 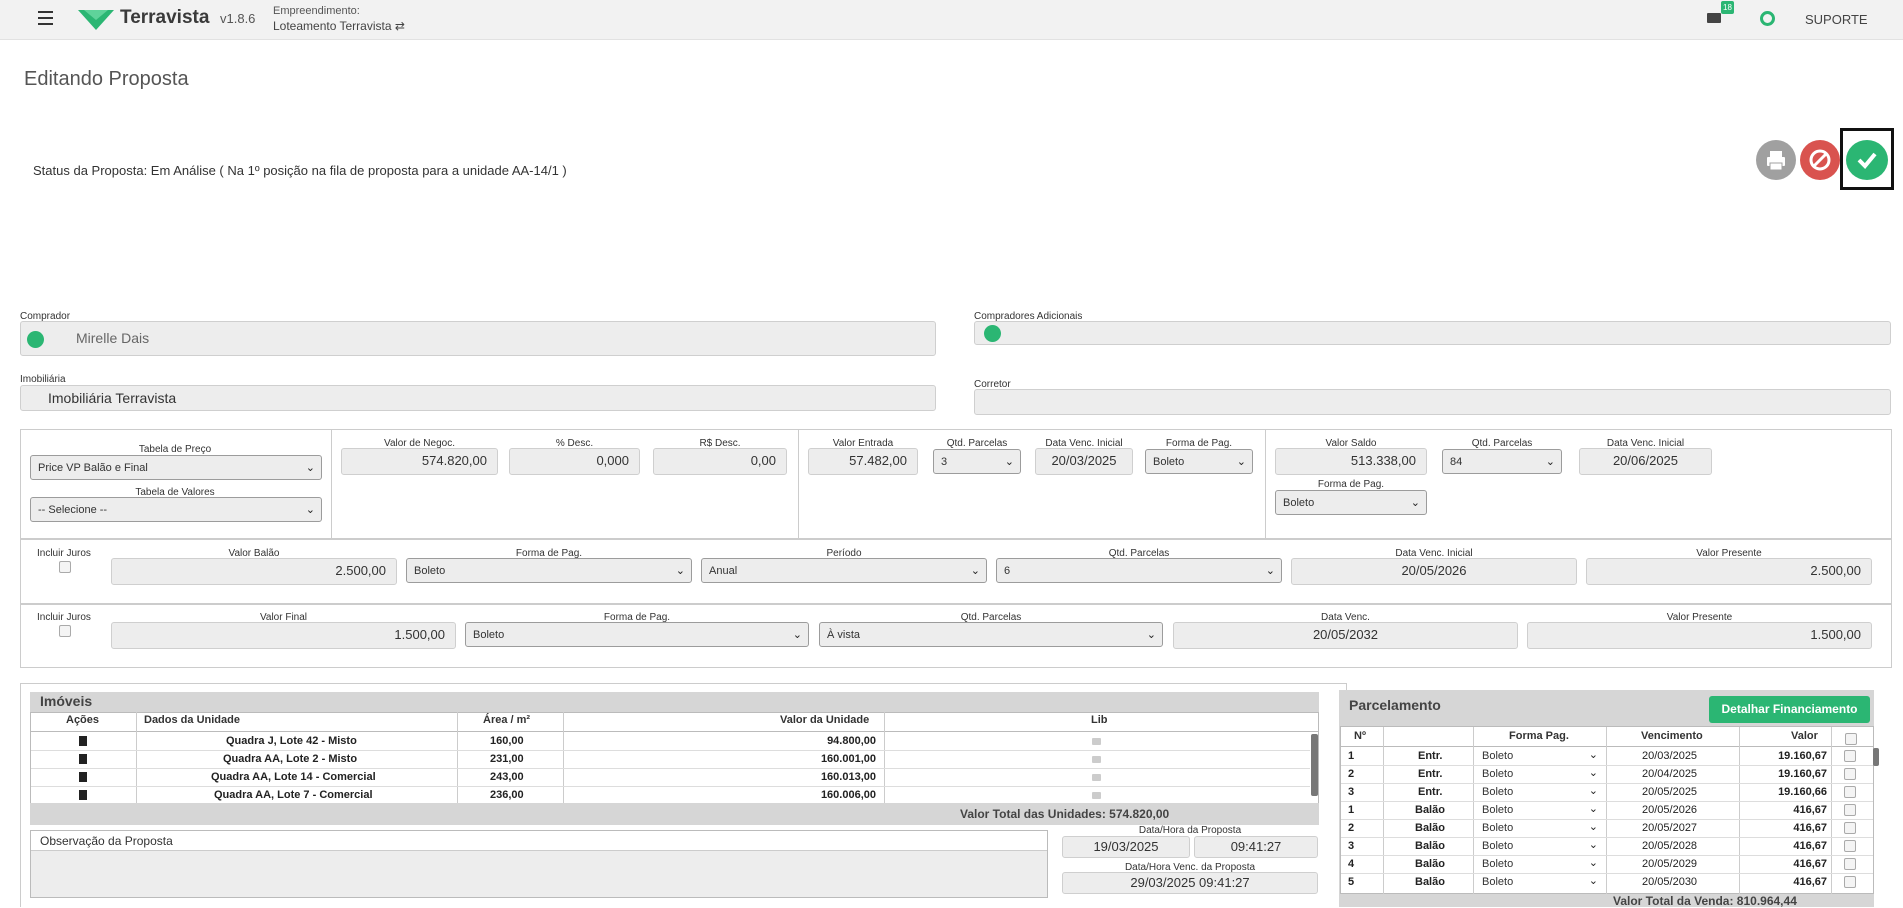 I want to click on final-qtd-select: À vista ⌄, so click(x=991, y=634).